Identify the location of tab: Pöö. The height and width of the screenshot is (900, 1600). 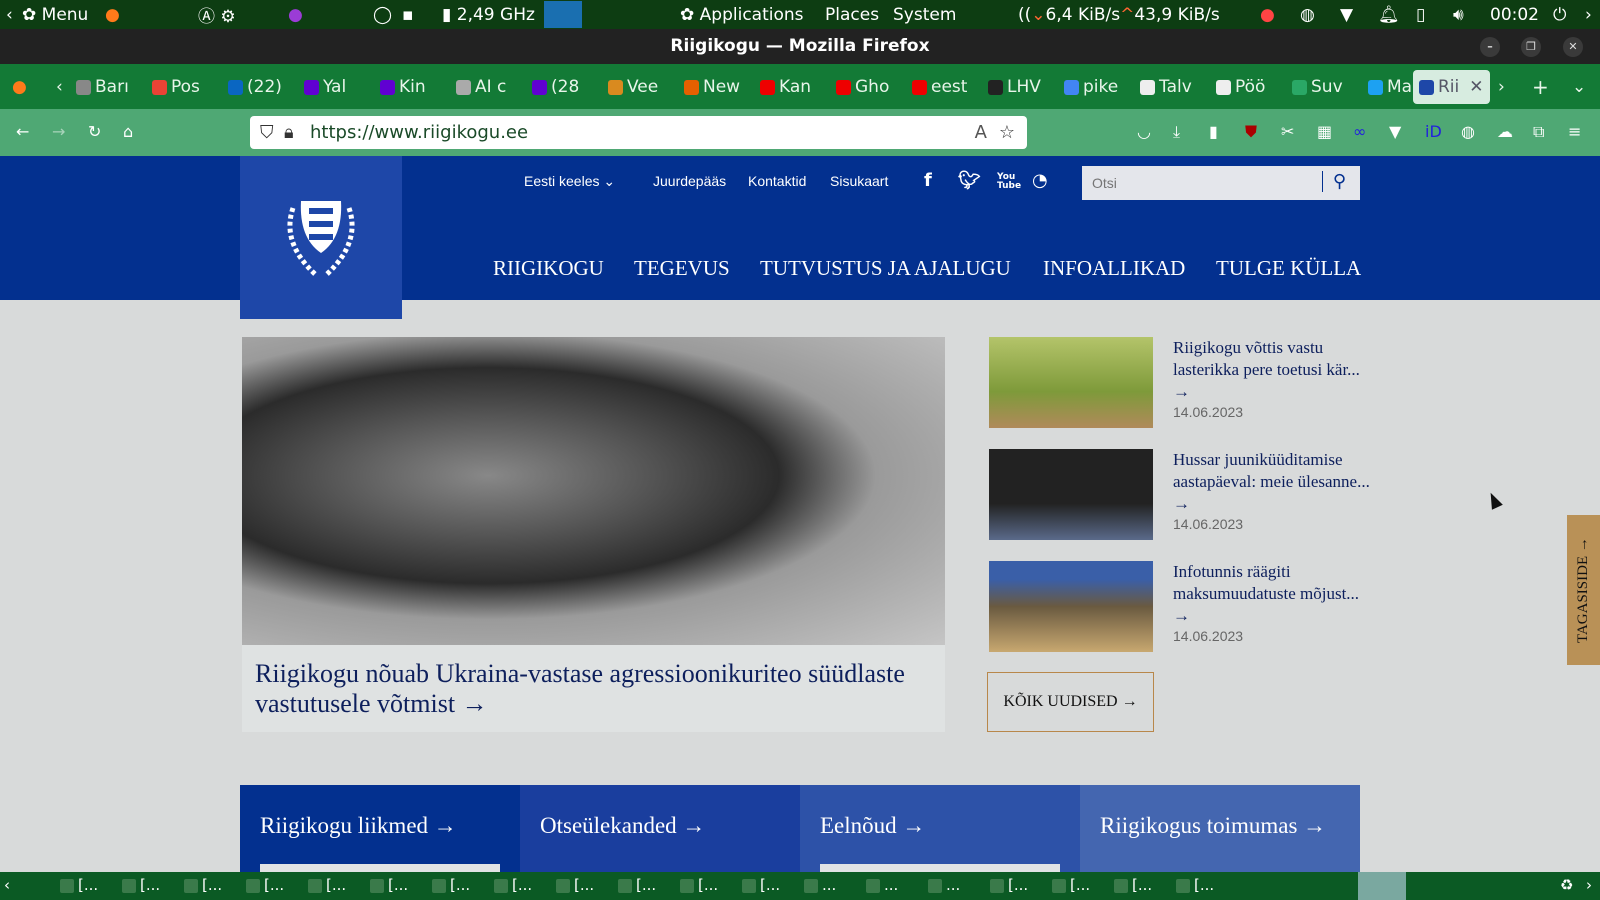
(1240, 87).